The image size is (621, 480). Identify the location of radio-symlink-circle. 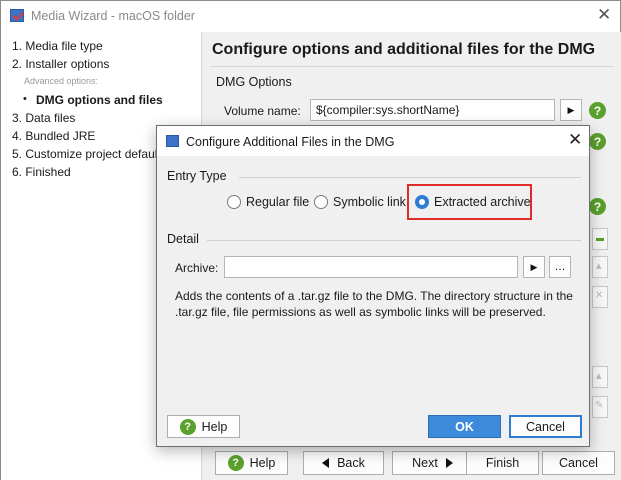
(321, 202).